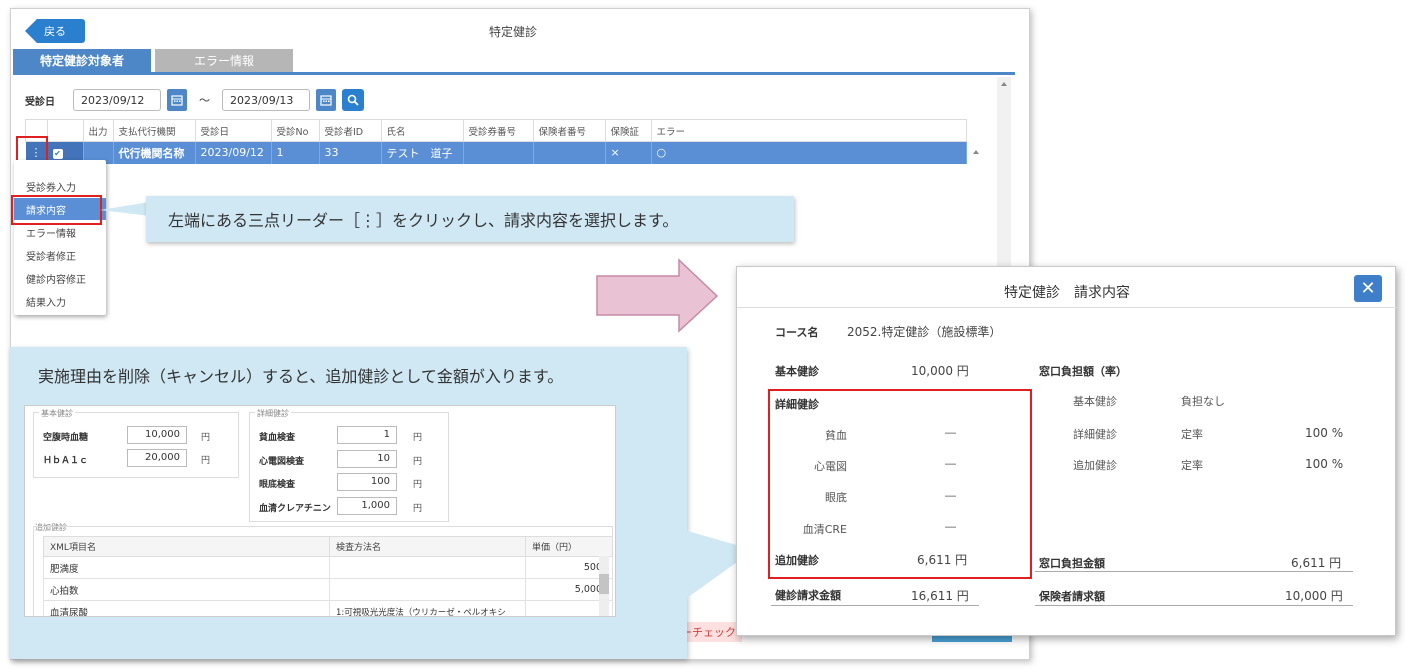 This screenshot has height=671, width=1405. What do you see at coordinates (900, 484) in the screenshot?
I see `highlight-detail-extra` at bounding box center [900, 484].